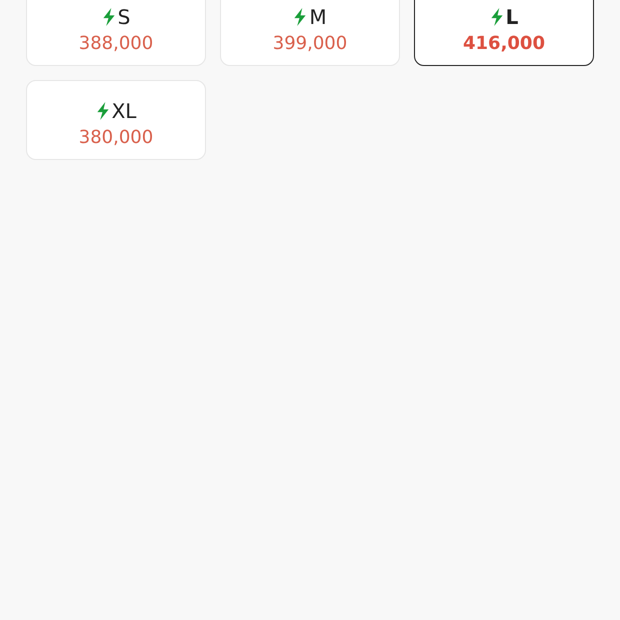  What do you see at coordinates (116, 120) in the screenshot?
I see `size-option: XL 380,000` at bounding box center [116, 120].